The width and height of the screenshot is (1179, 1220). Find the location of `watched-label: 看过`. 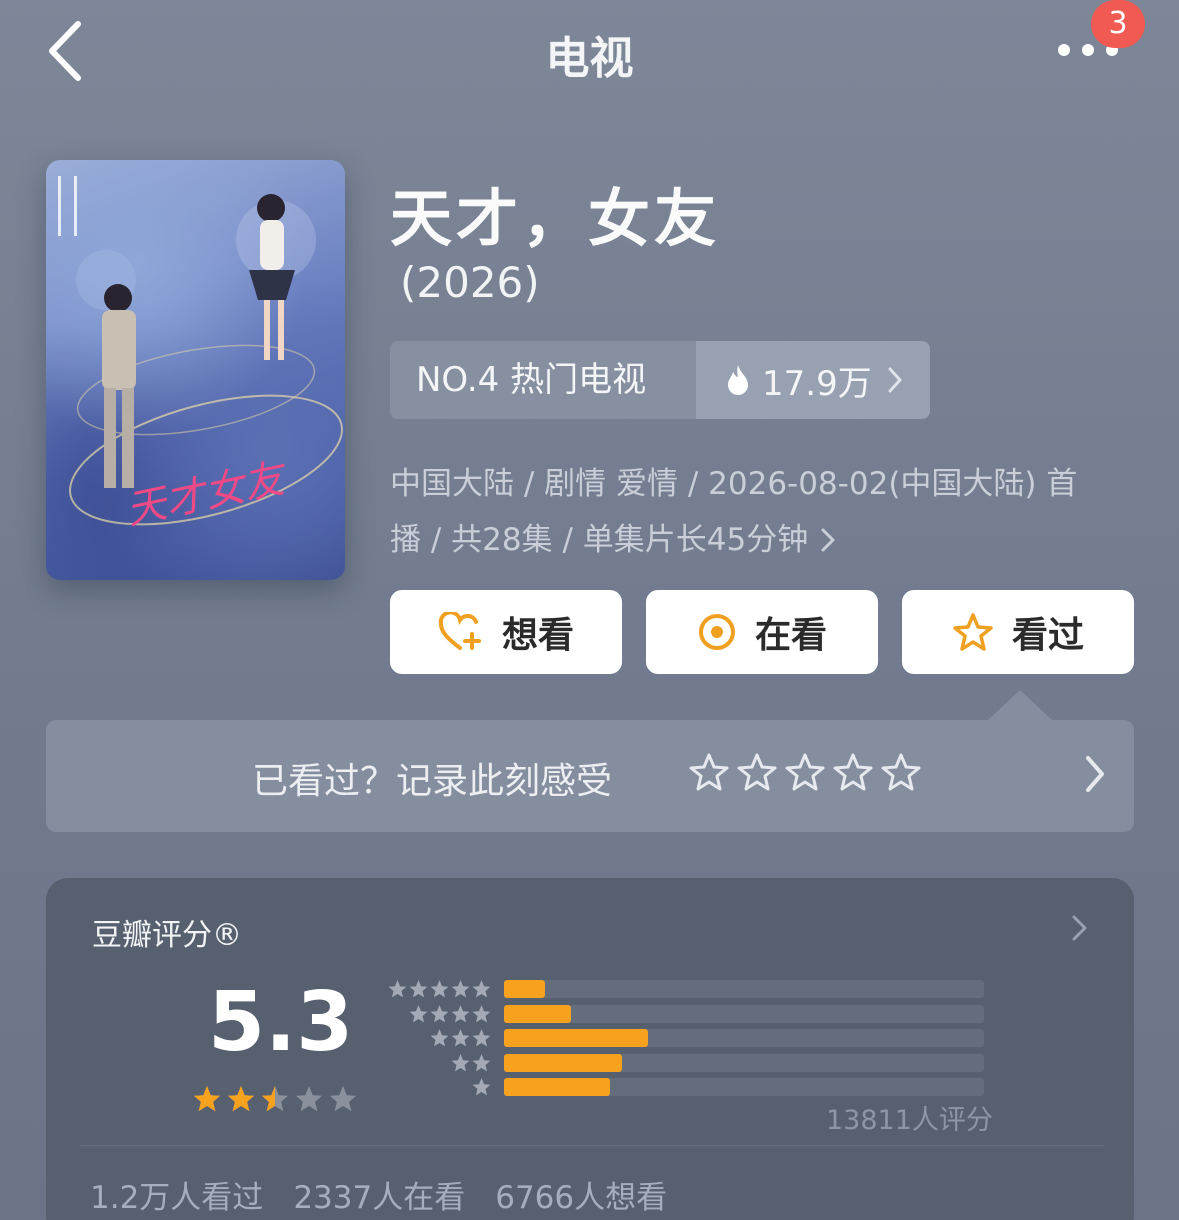

watched-label: 看过 is located at coordinates (1047, 635).